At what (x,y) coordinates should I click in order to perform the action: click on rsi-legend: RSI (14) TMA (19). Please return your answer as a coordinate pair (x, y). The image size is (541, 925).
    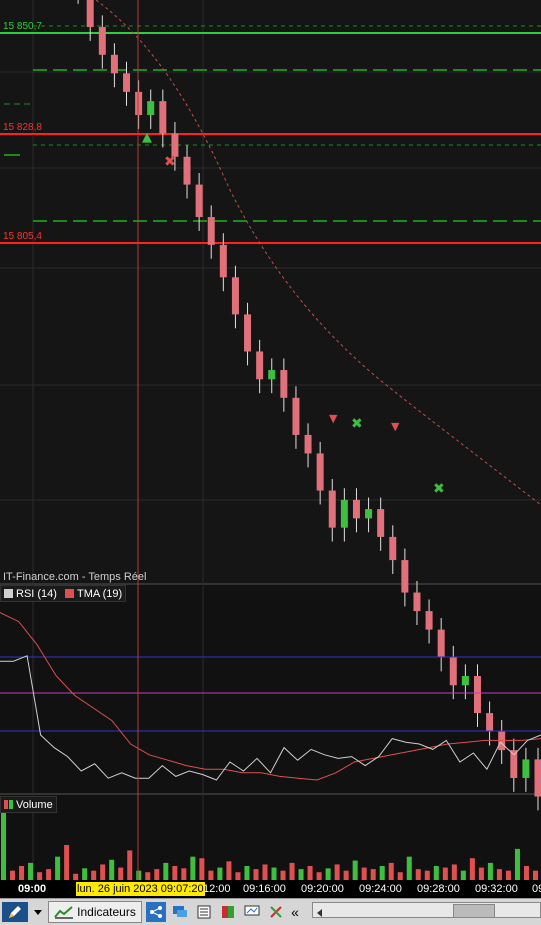
    Looking at the image, I should click on (63, 593).